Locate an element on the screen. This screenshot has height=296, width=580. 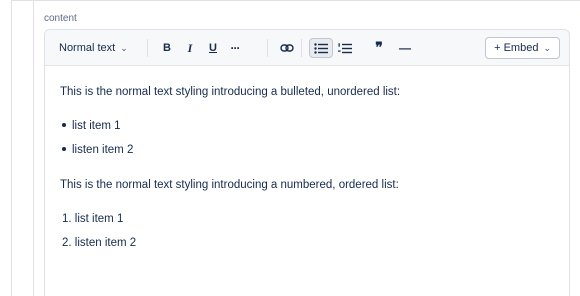
quote-button: ❞ is located at coordinates (379, 48).